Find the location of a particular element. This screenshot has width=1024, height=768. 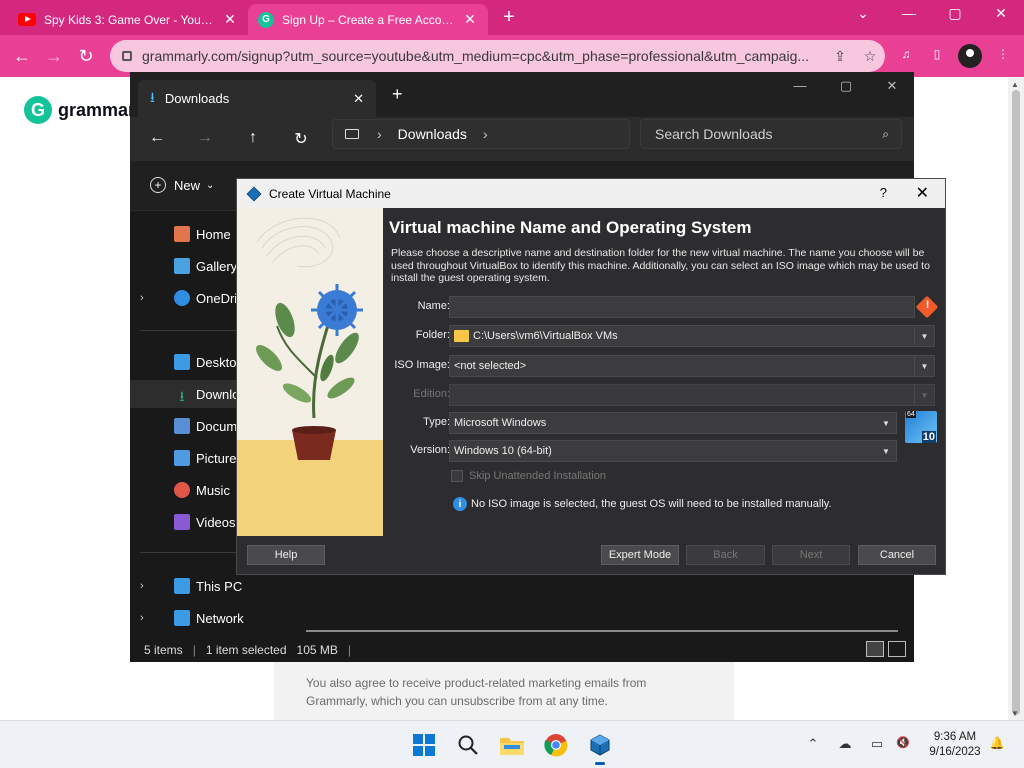

selection-size: 105 MB is located at coordinates (317, 650).